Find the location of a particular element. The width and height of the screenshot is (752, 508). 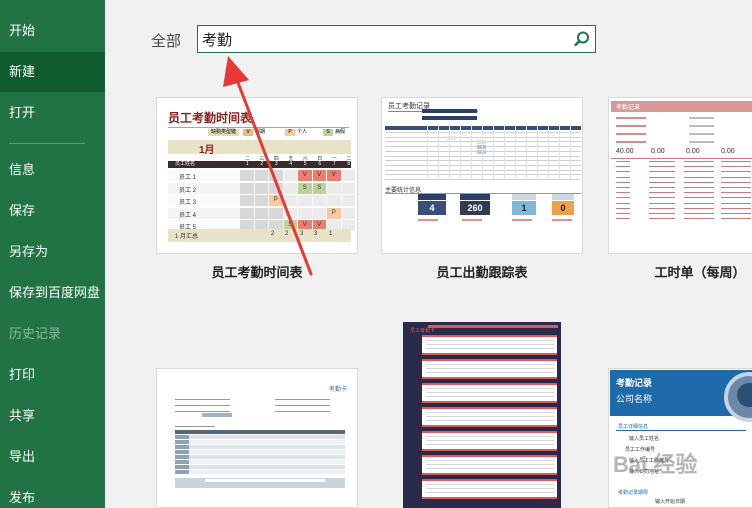

template-card-weekly-timesheet: 考勤记录 40.00 0.00 0.00 0.00 is located at coordinates (680, 175).